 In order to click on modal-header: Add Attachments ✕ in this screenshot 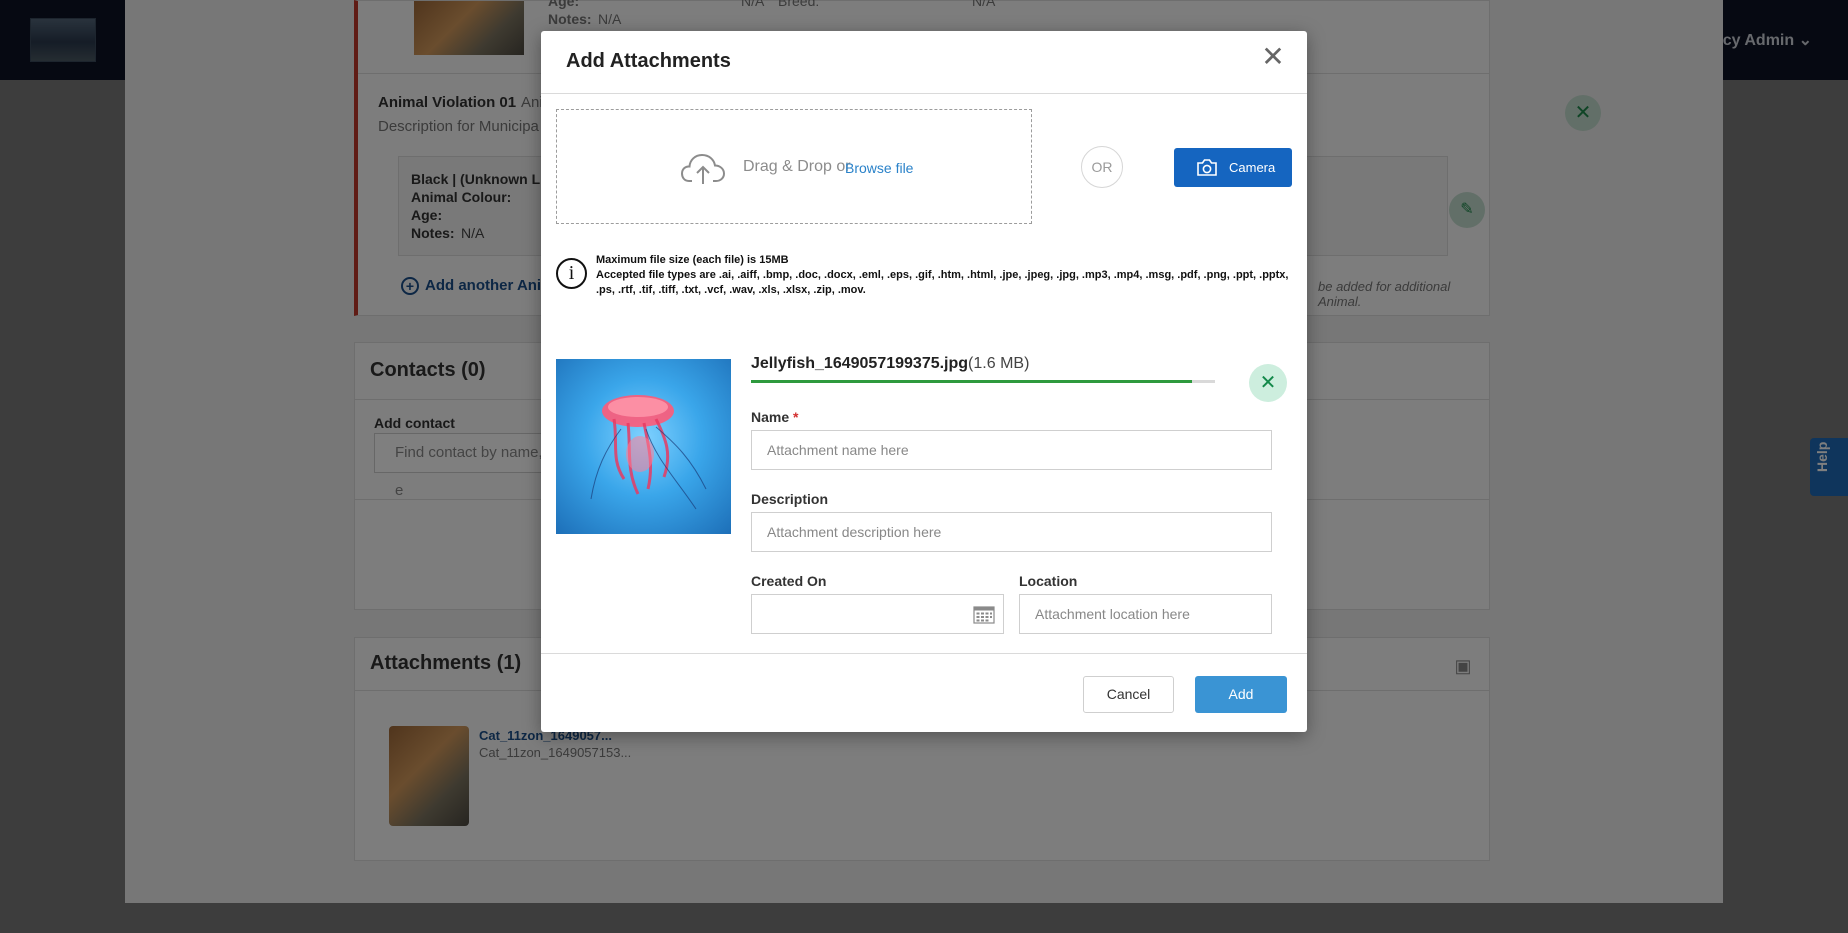, I will do `click(924, 62)`.